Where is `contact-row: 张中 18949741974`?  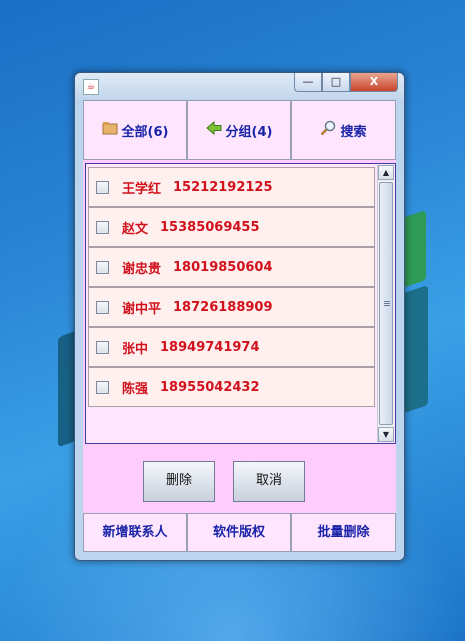 contact-row: 张中 18949741974 is located at coordinates (231, 347).